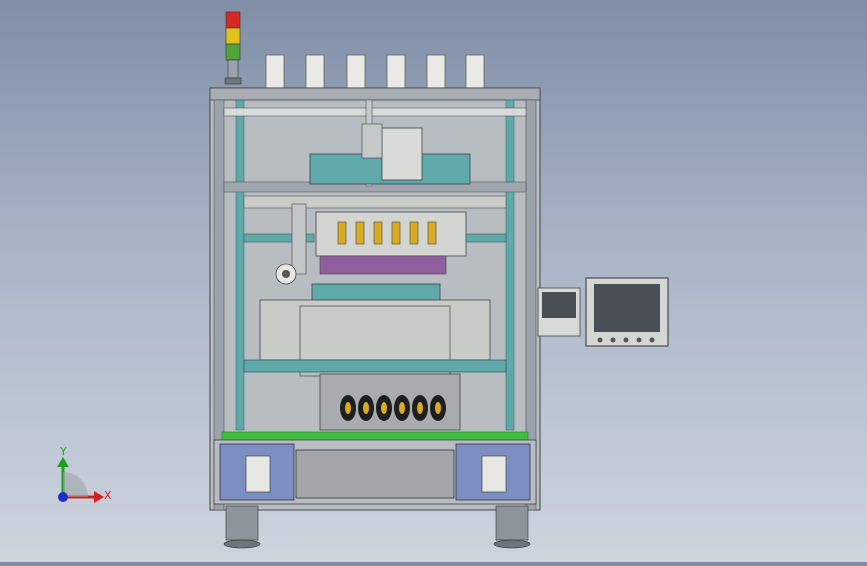 Image resolution: width=867 pixels, height=566 pixels. What do you see at coordinates (375, 436) in the screenshot?
I see `green-strip` at bounding box center [375, 436].